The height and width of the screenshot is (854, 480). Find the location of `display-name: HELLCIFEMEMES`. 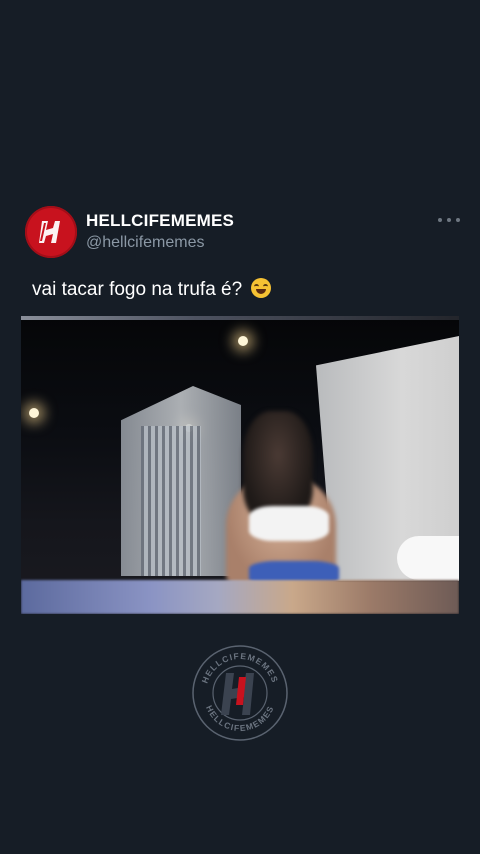

display-name: HELLCIFEMEMES is located at coordinates (160, 221).